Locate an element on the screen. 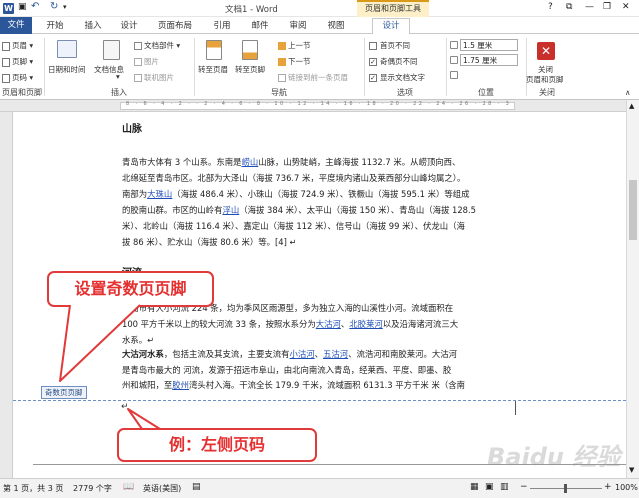 The width and height of the screenshot is (639, 498). diff-odd-even-checkbox: ✓ 奇偶页不同 is located at coordinates (393, 61).